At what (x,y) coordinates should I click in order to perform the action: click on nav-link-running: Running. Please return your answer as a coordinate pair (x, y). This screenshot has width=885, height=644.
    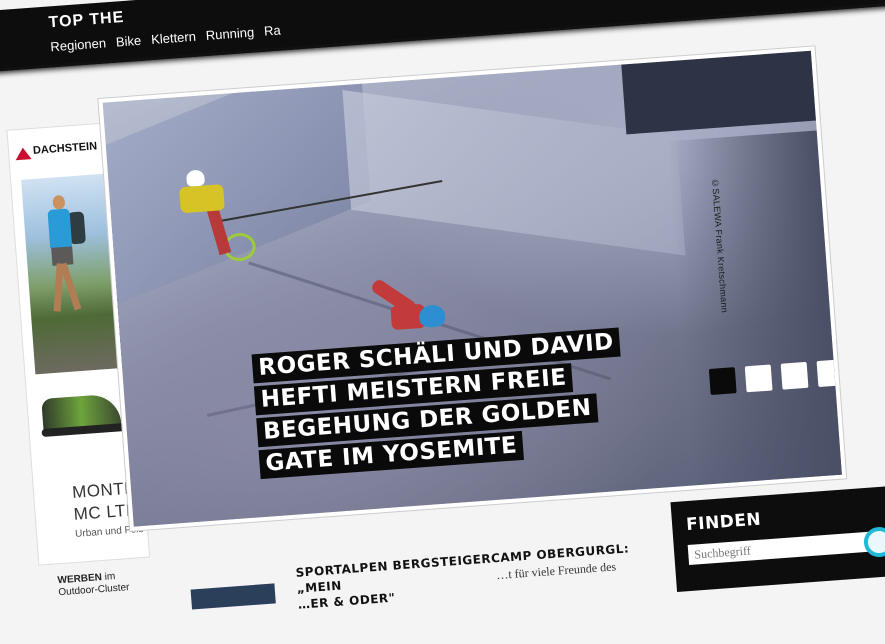
    Looking at the image, I should click on (229, 33).